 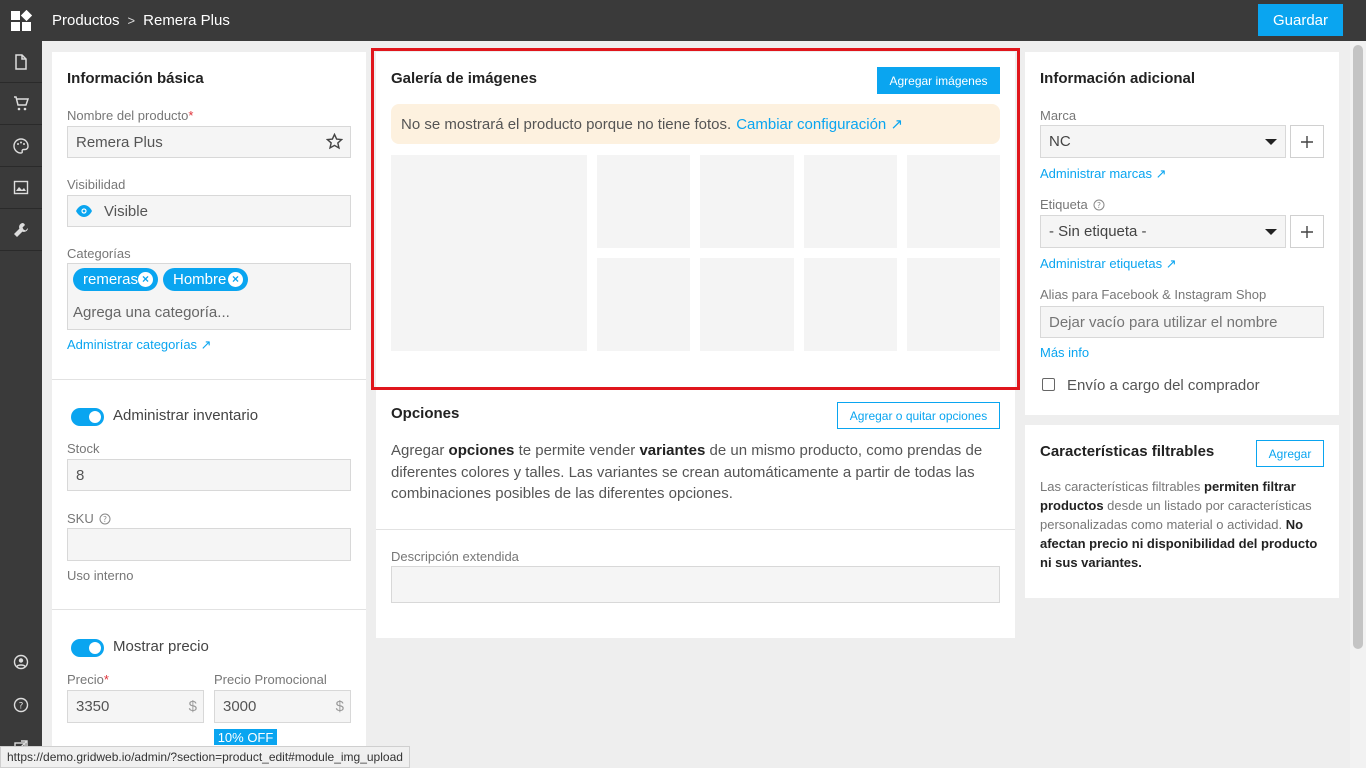 I want to click on product-name-label: Nombre del producto*, so click(x=130, y=115).